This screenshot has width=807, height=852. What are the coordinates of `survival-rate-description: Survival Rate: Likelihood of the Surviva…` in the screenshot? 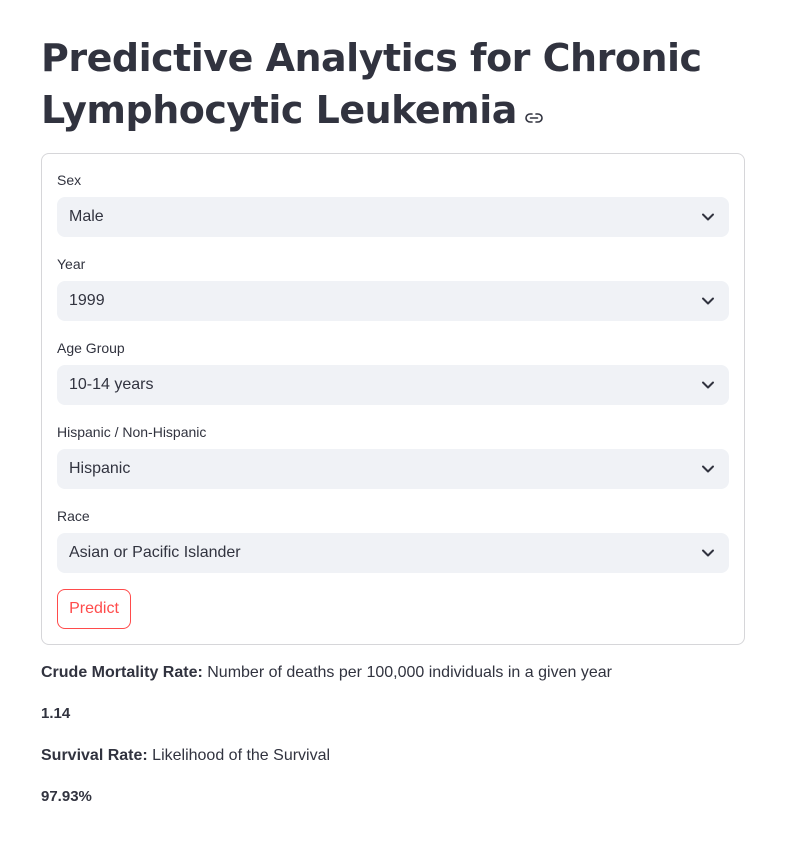 It's located at (185, 756).